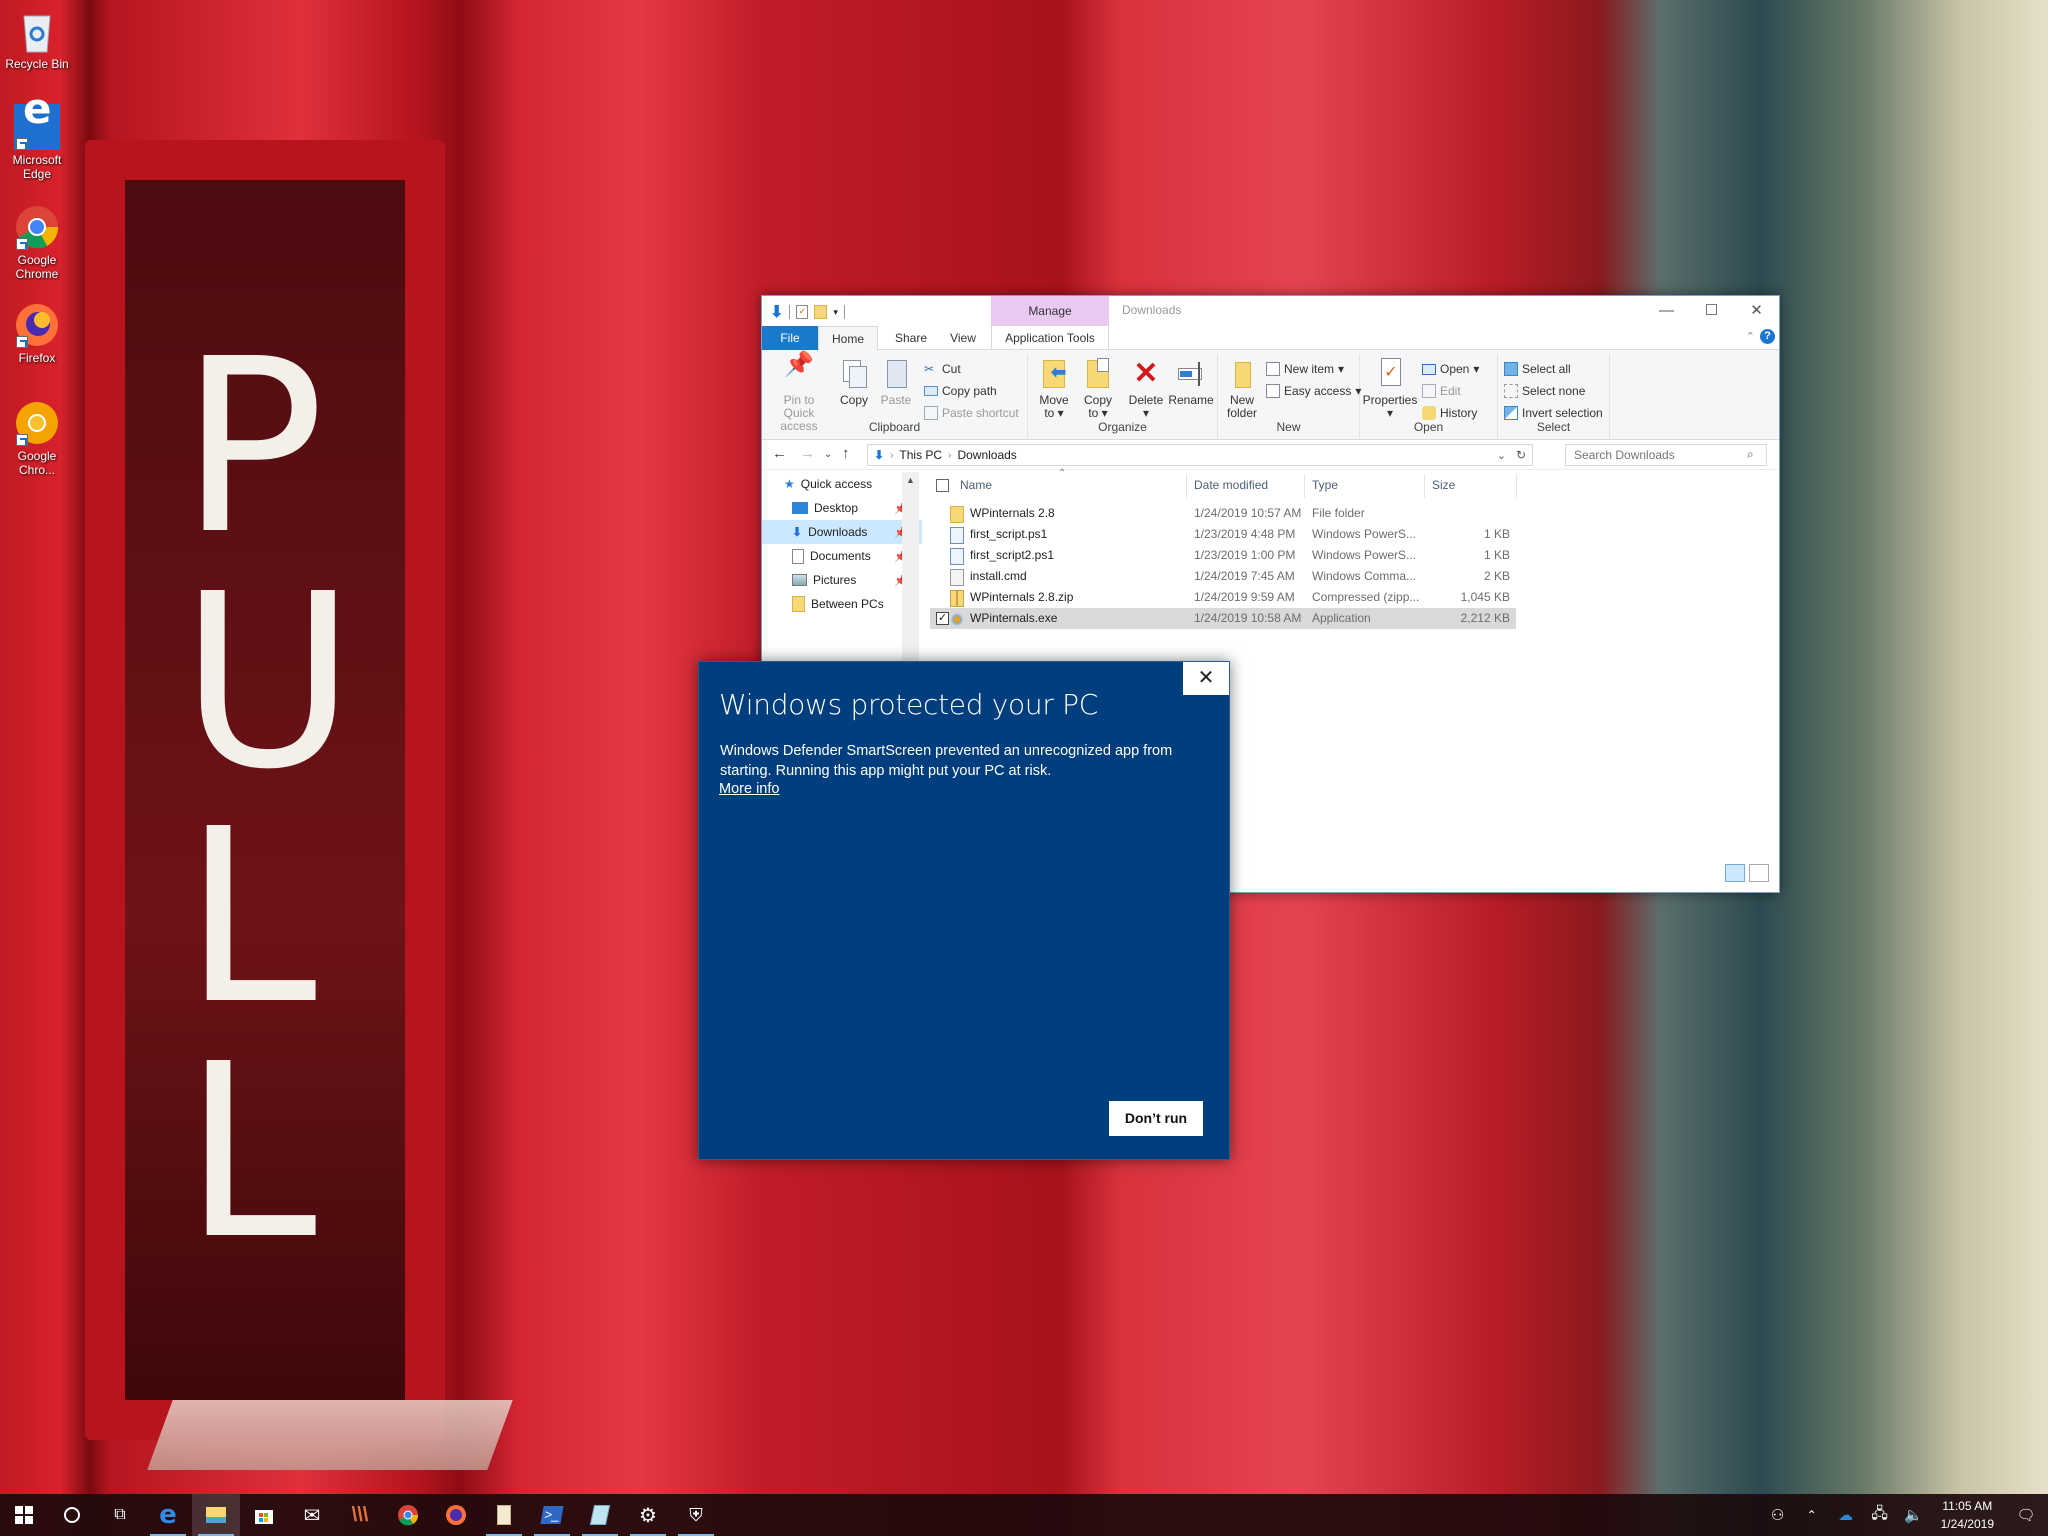  I want to click on dont-run-button: Don’t run, so click(1156, 1118).